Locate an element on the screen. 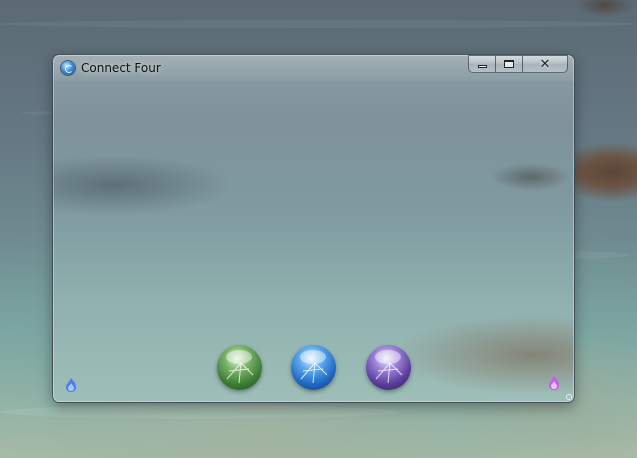 This screenshot has width=637, height=458. close-button: ✕ is located at coordinates (545, 64).